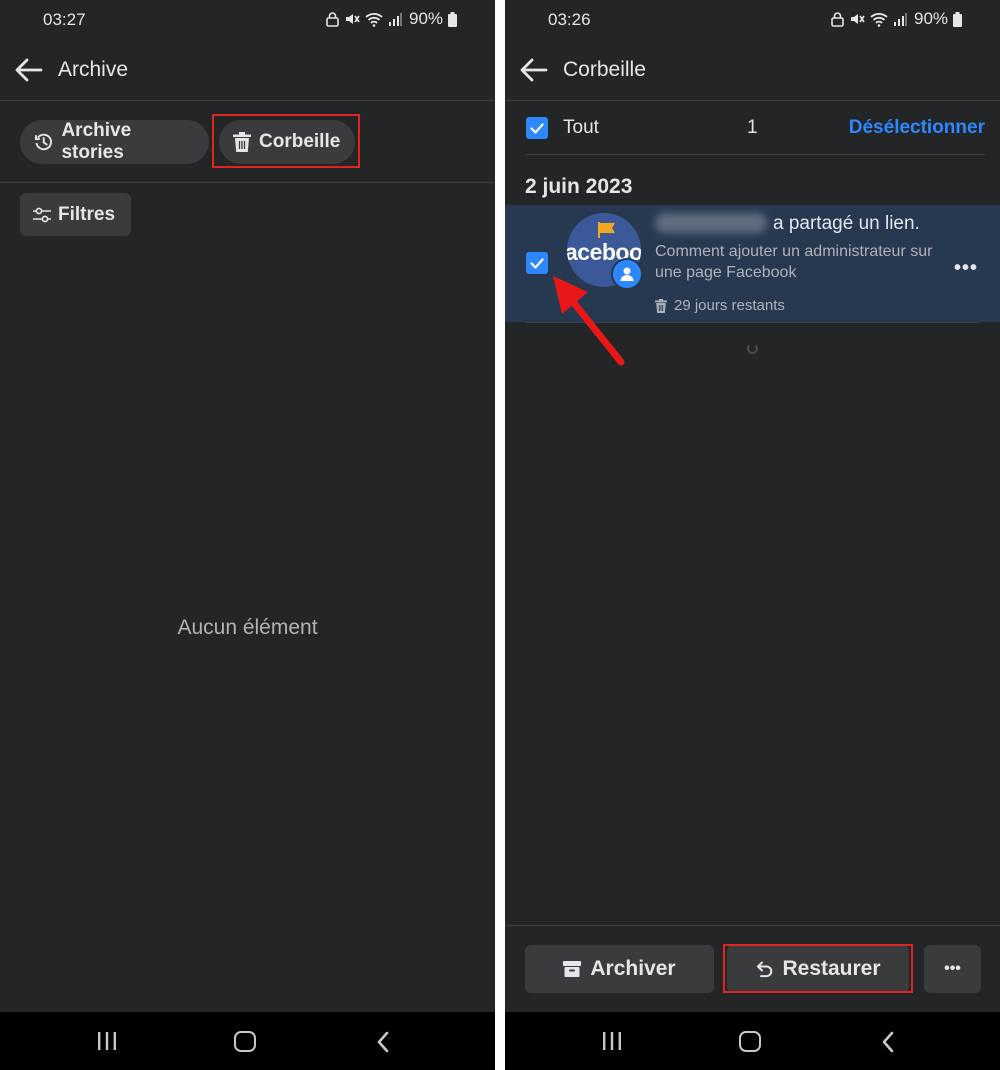  What do you see at coordinates (93, 69) in the screenshot?
I see `page-title: Archive` at bounding box center [93, 69].